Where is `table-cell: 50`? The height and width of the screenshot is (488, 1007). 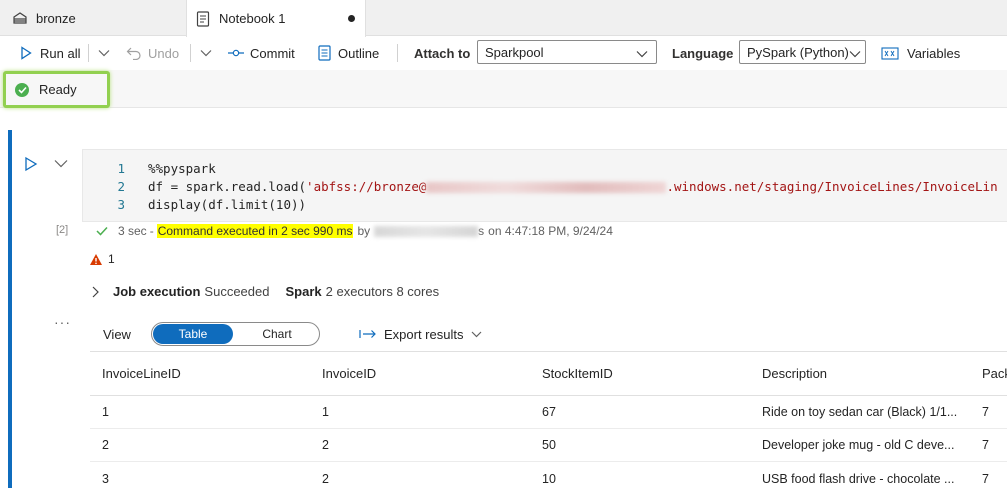
table-cell: 50 is located at coordinates (549, 445).